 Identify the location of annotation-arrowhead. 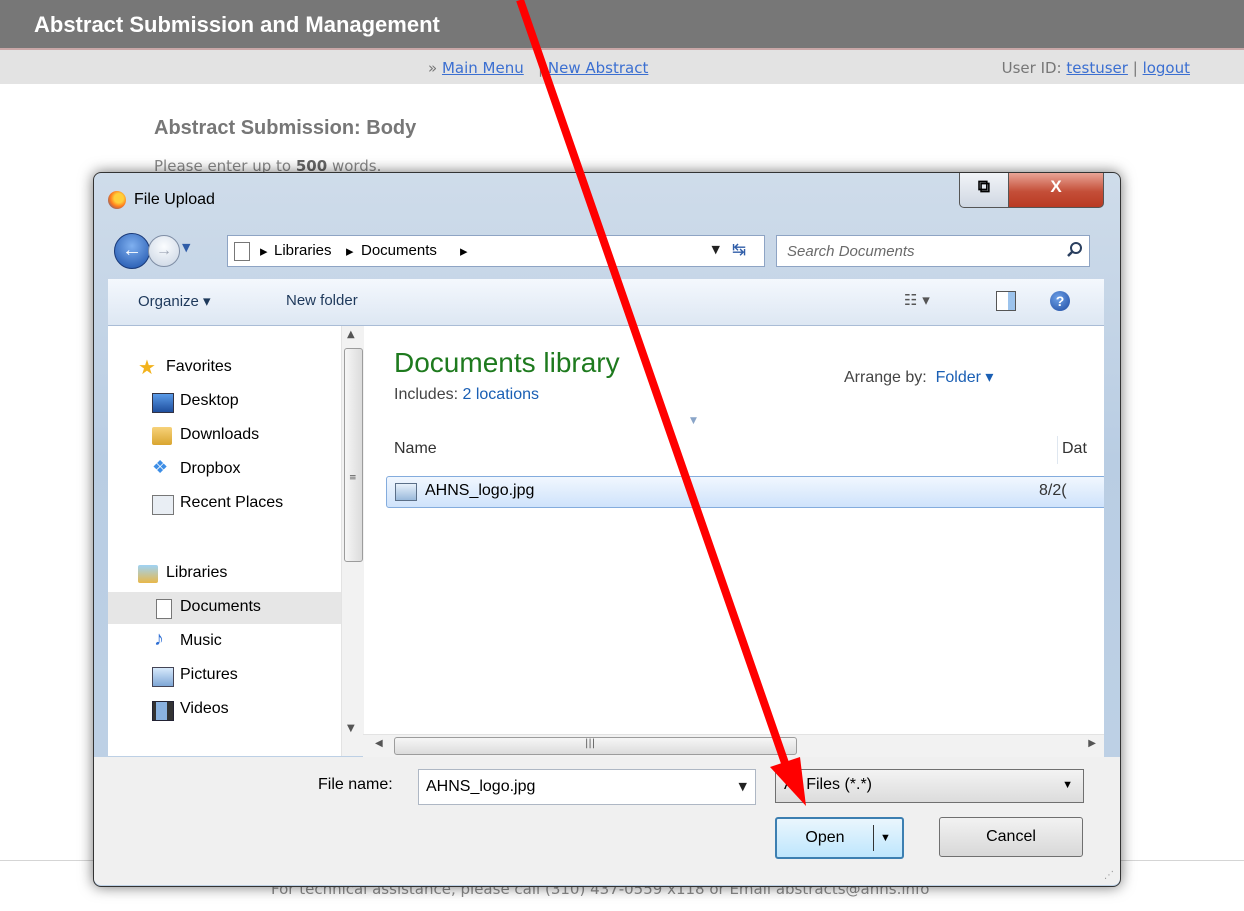
(788, 781).